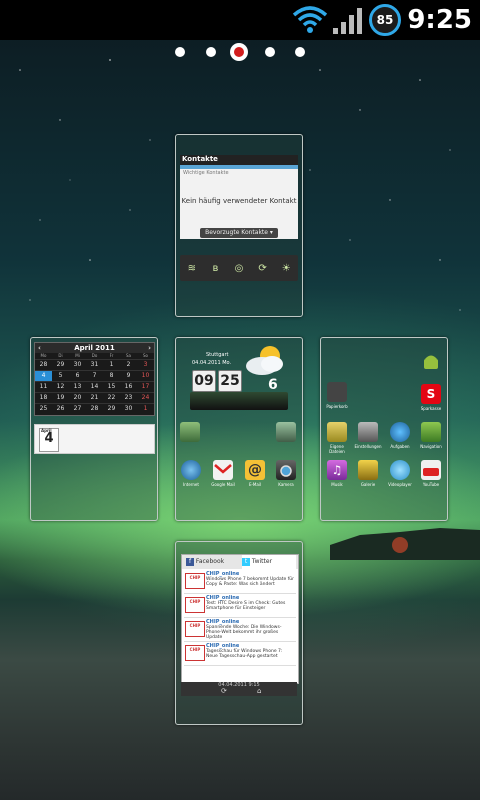 Image resolution: width=480 pixels, height=800 pixels. I want to click on contact-shortcut-icon, so click(190, 432).